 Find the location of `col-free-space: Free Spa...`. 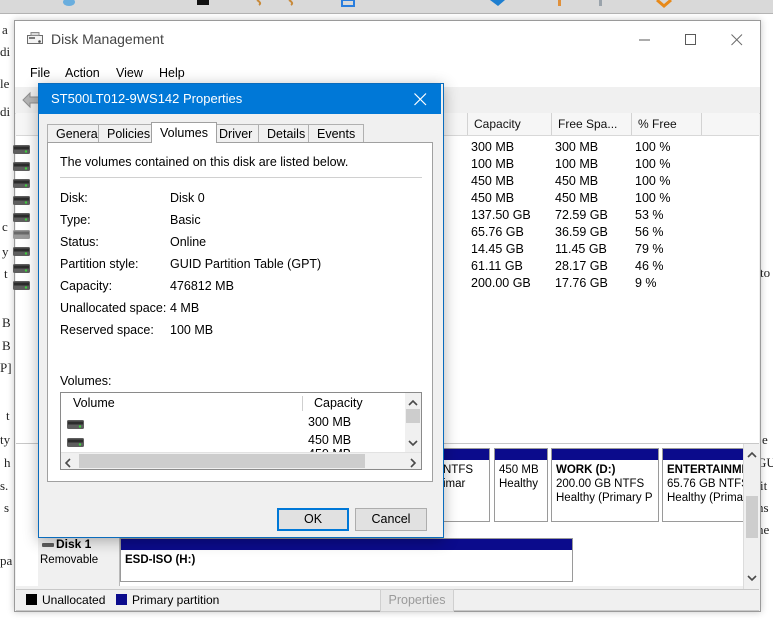

col-free-space: Free Spa... is located at coordinates (592, 124).